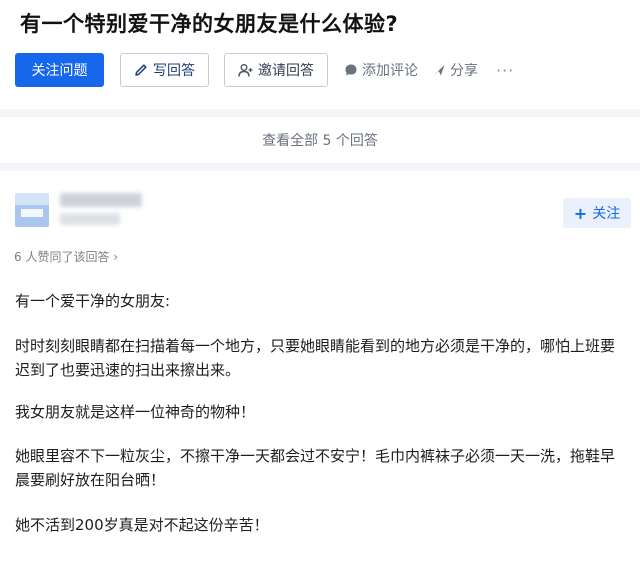  Describe the element at coordinates (505, 70) in the screenshot. I see `more-options-button: ···` at that location.